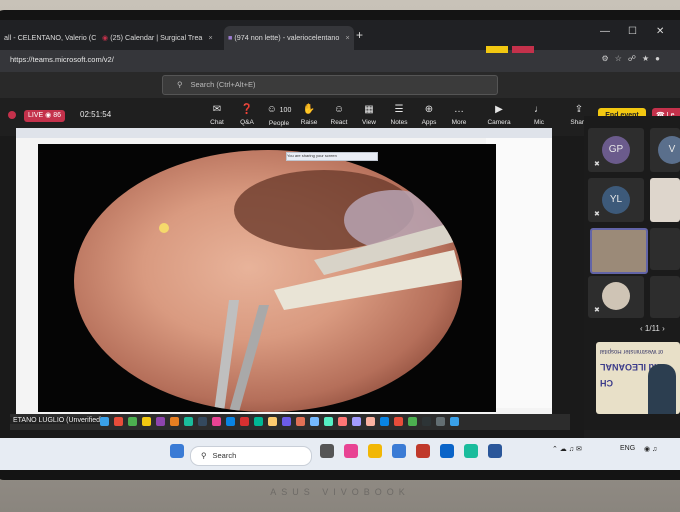 The image size is (680, 512). I want to click on mac-dock: ETANO LUGLIO (Unverified), so click(290, 422).